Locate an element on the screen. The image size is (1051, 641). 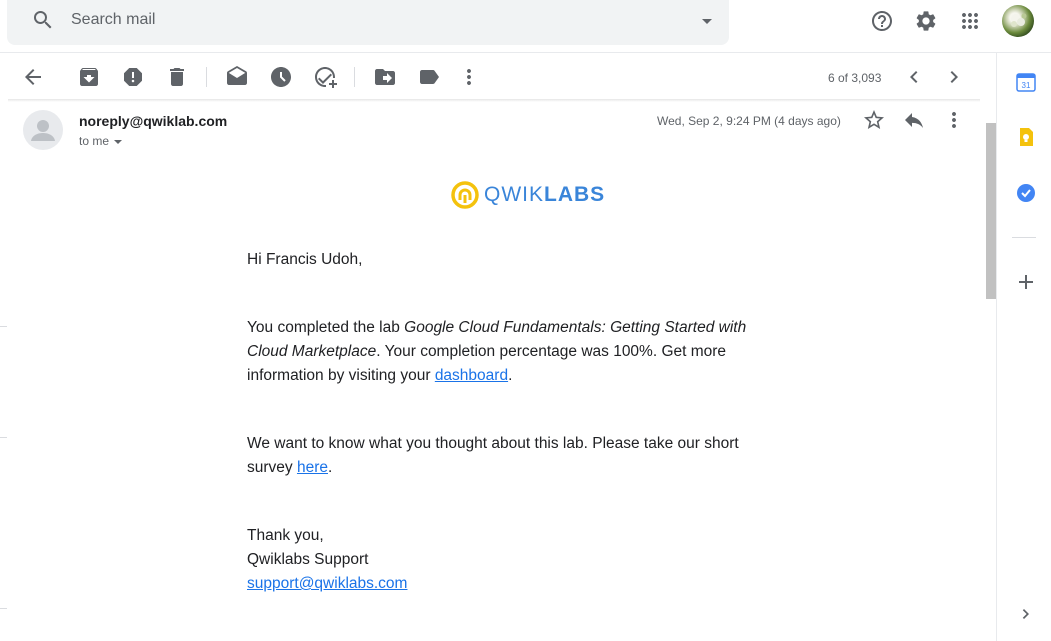
account-avatar is located at coordinates (1018, 21).